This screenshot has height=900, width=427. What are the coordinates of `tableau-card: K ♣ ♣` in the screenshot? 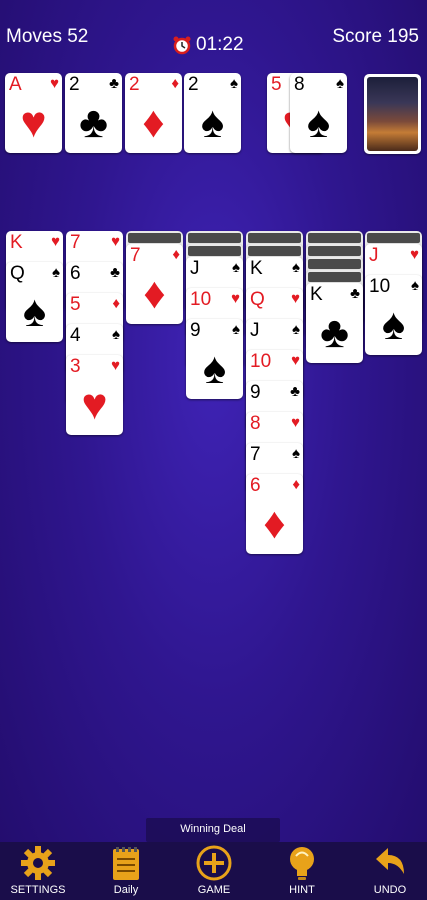 It's located at (334, 323).